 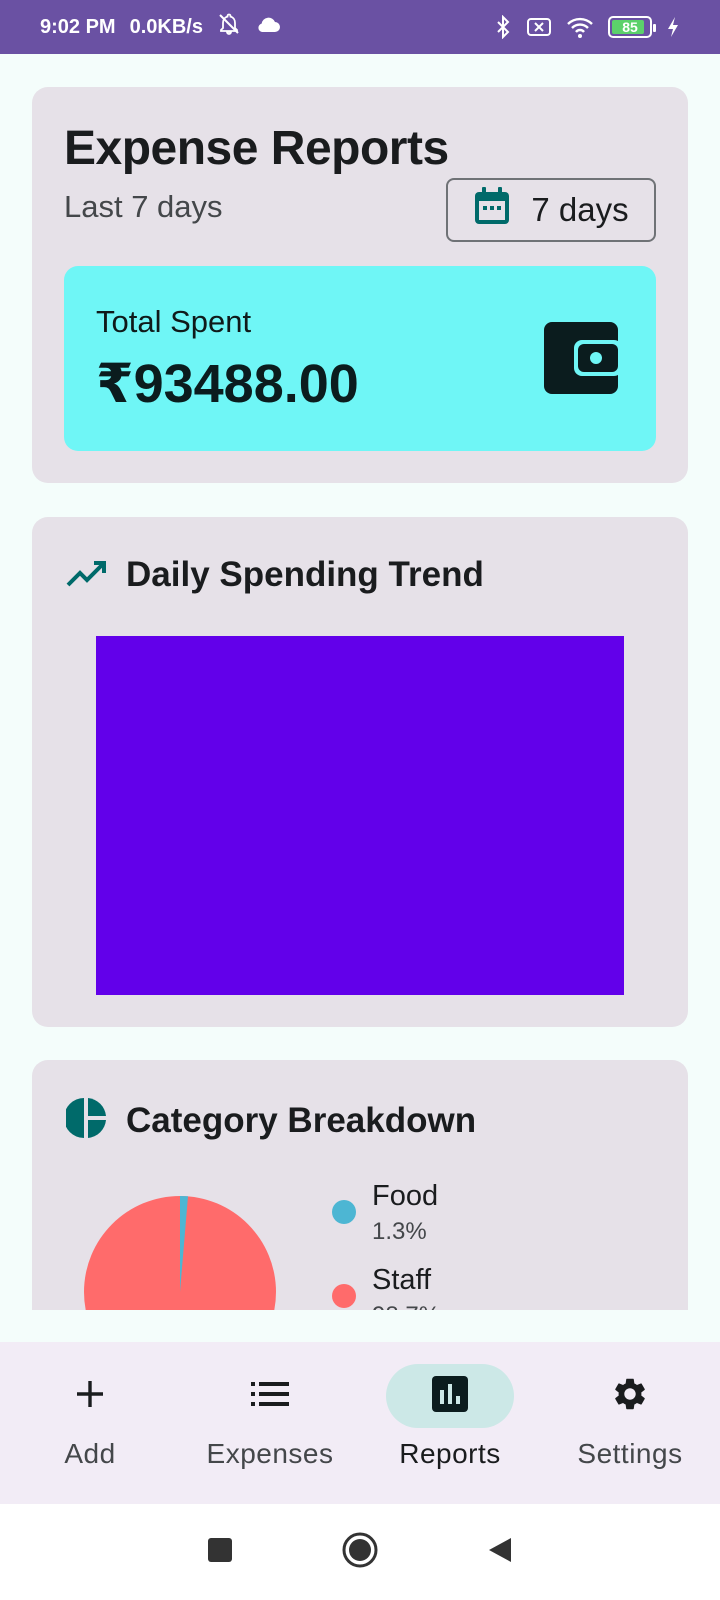 I want to click on wallet-icon, so click(x=583, y=360).